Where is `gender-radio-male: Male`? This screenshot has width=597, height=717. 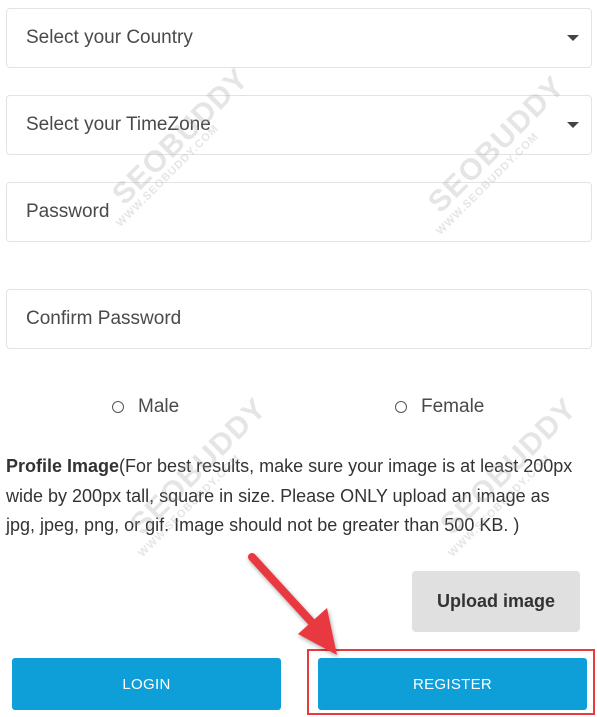
gender-radio-male: Male is located at coordinates (145, 407).